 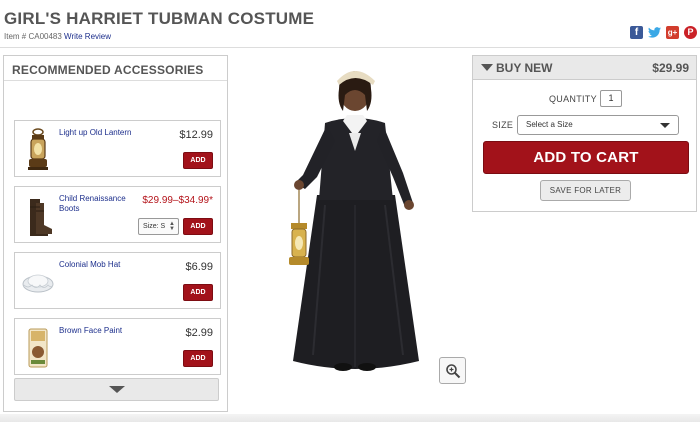 I want to click on social-share-bar: f g+ P, so click(x=663, y=32).